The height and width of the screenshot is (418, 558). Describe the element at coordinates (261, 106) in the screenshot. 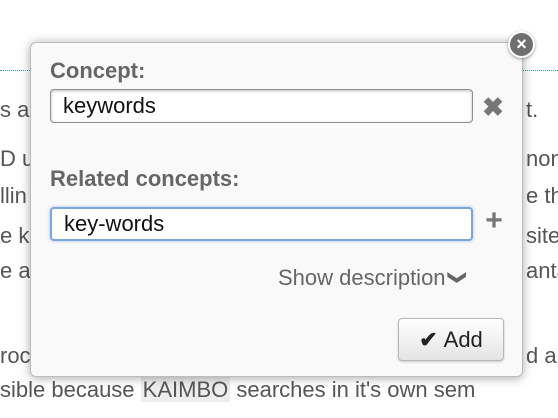

I see `concept-input` at that location.